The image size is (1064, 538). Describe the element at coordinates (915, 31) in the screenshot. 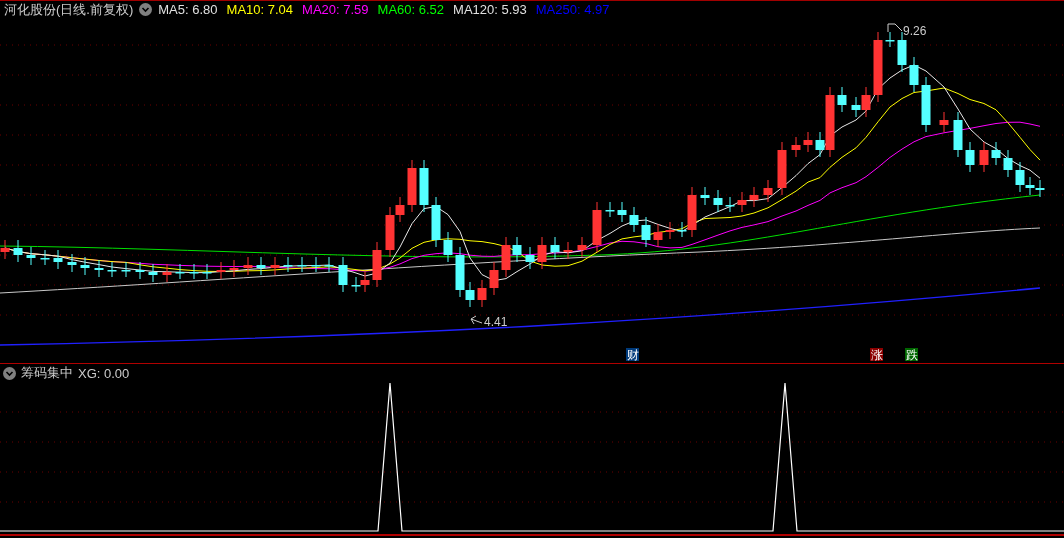

I see `high-price-label: 9.26` at that location.